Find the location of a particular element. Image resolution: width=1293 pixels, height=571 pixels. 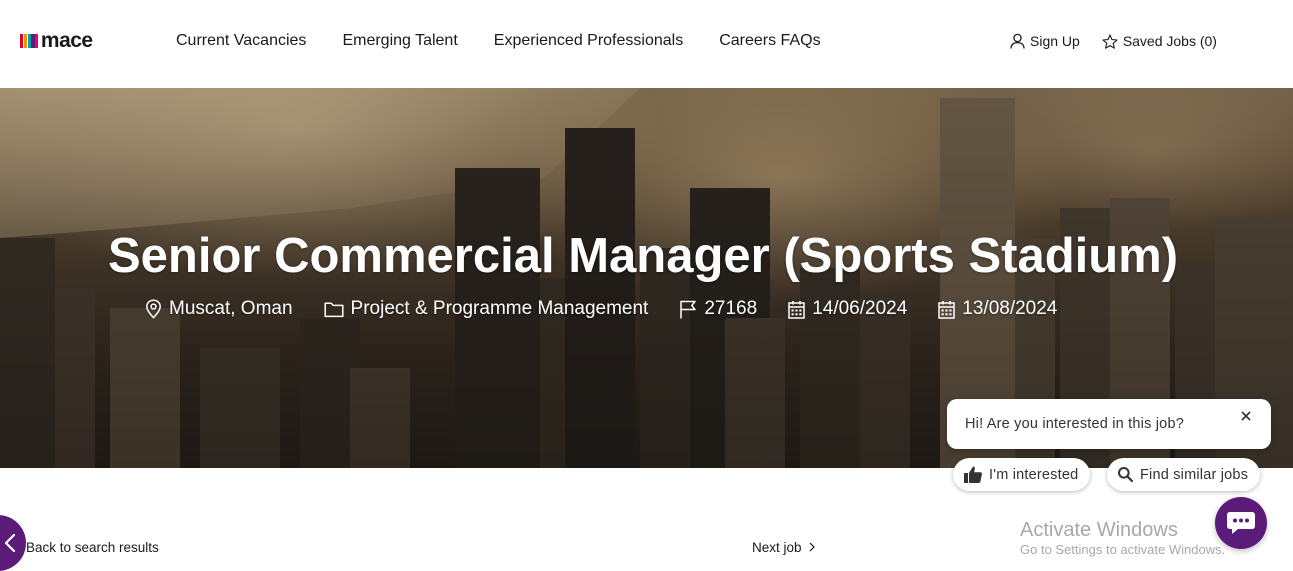

back-to-search-results-link: Back to search results is located at coordinates (92, 547).